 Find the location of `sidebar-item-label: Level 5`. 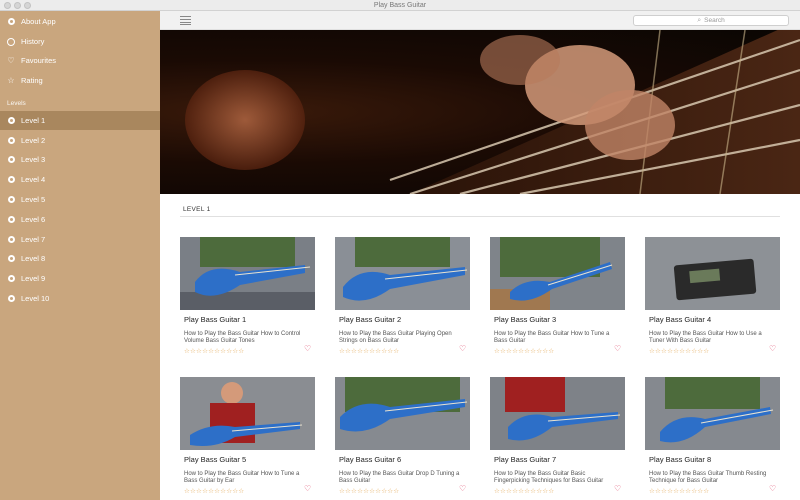

sidebar-item-label: Level 5 is located at coordinates (33, 199).